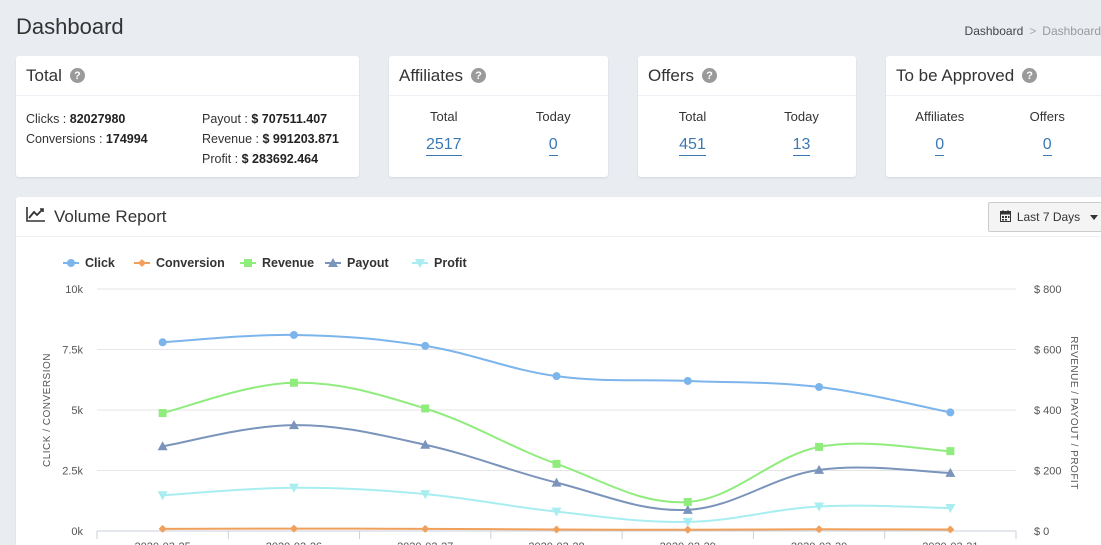 This screenshot has width=1101, height=545. I want to click on legend-label-conversion: Conversion, so click(190, 263).